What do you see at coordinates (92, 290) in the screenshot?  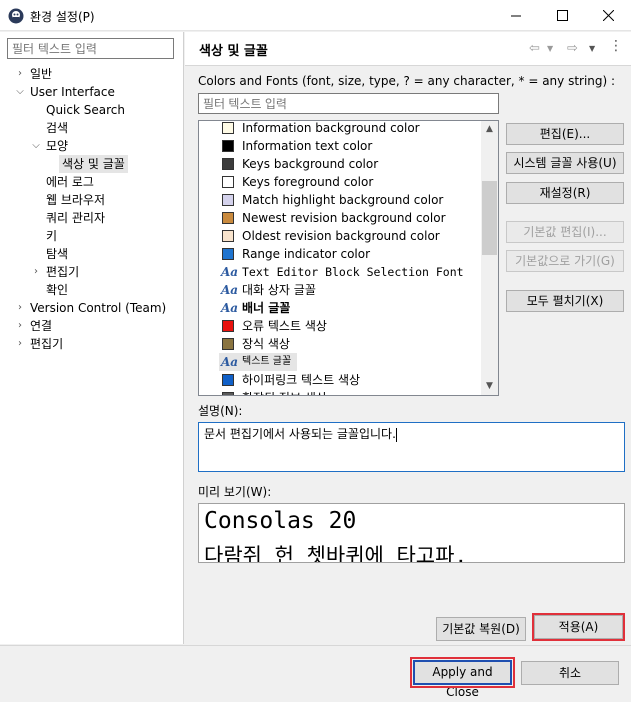 I see `tree-item: 확인` at bounding box center [92, 290].